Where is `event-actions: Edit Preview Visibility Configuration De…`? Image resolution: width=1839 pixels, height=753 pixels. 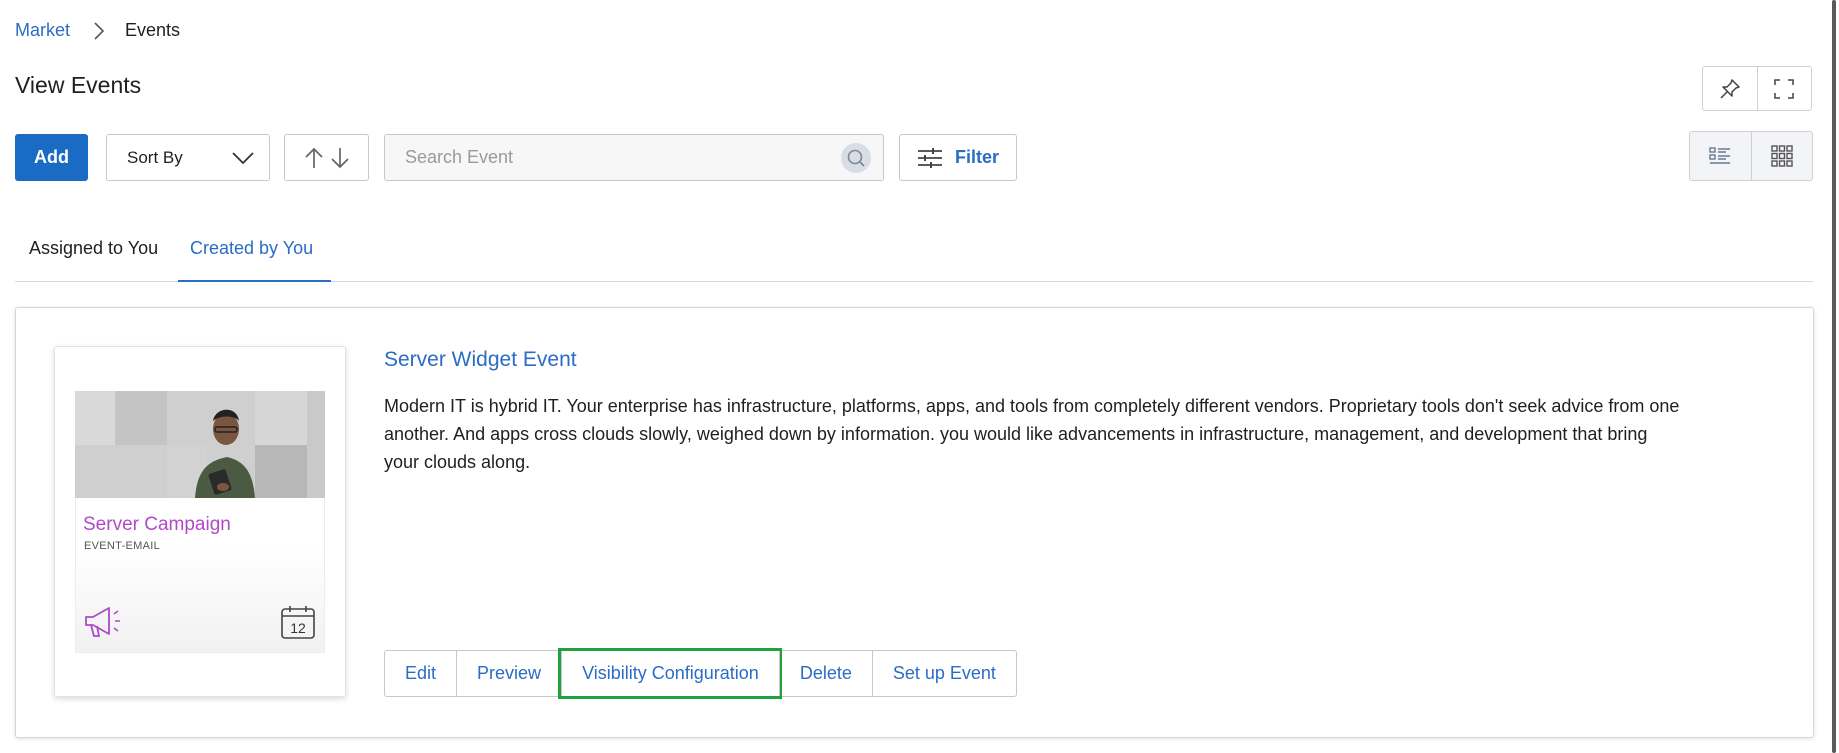
event-actions: Edit Preview Visibility Configuration De… is located at coordinates (700, 673).